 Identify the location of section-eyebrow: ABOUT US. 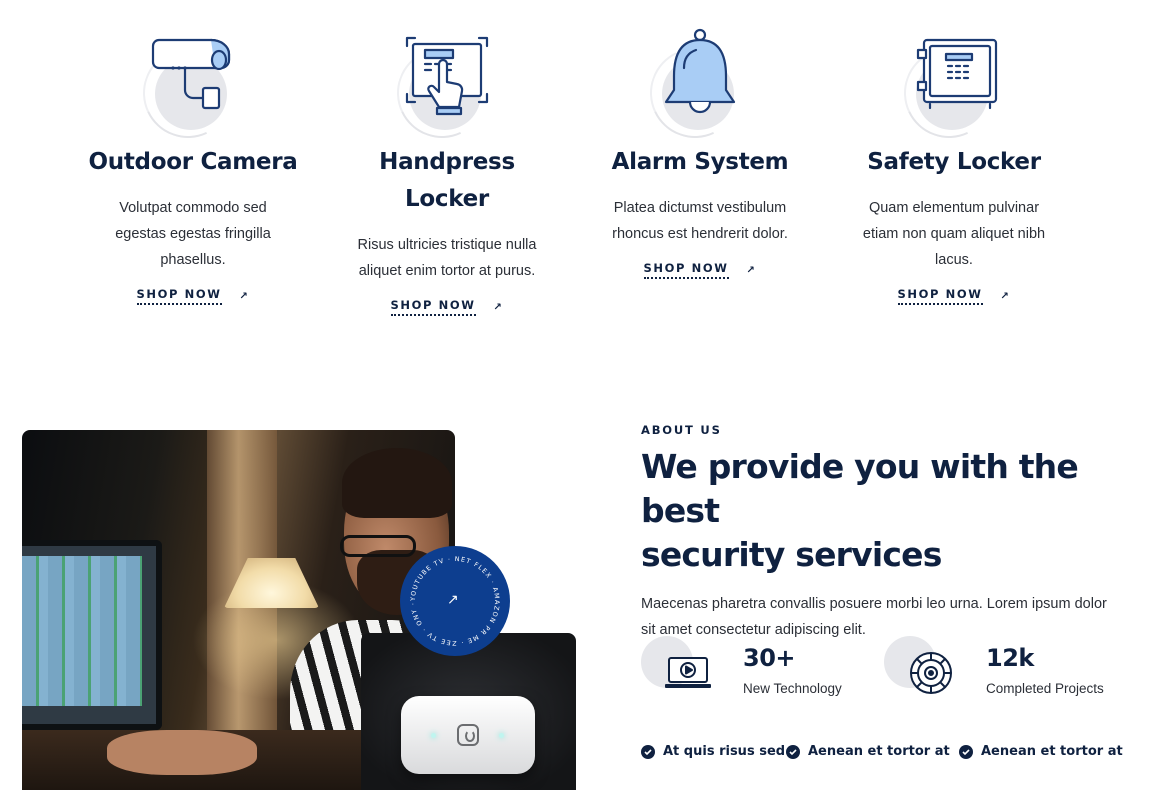
(681, 430).